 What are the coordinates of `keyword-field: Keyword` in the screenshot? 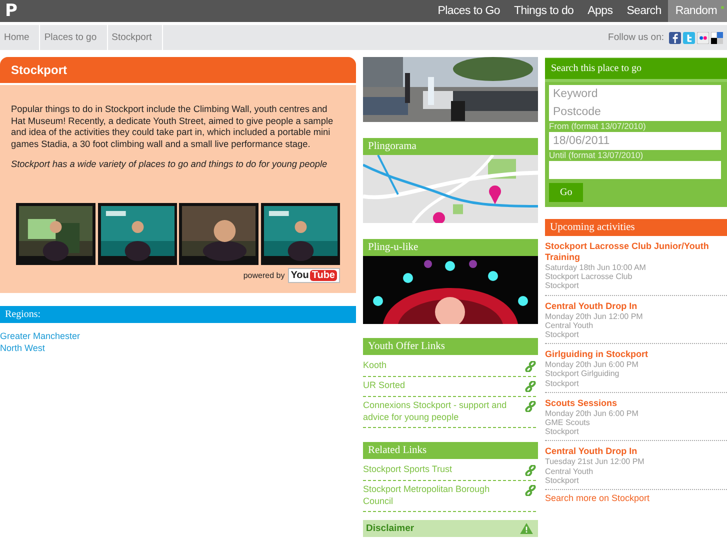 It's located at (635, 94).